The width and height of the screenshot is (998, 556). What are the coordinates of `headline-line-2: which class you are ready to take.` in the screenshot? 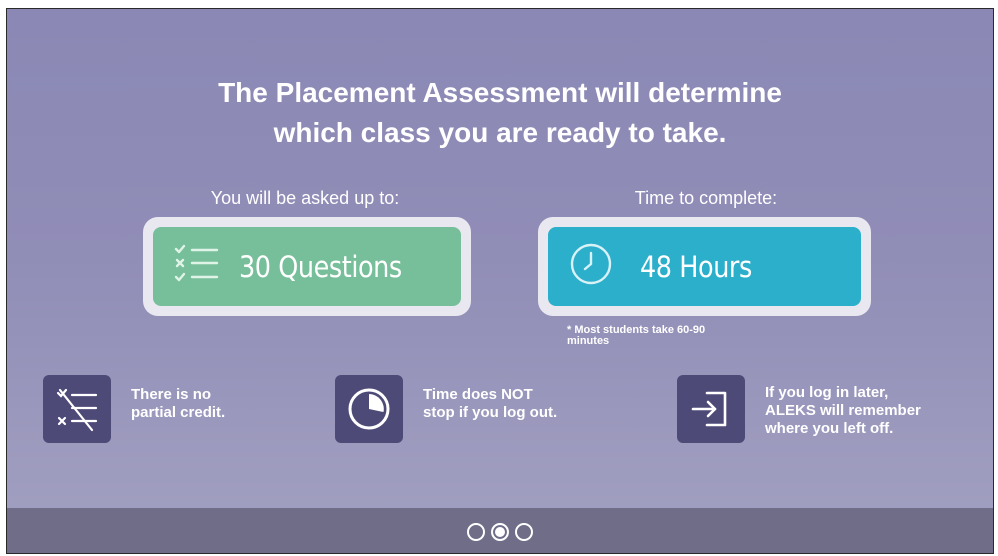 It's located at (500, 132).